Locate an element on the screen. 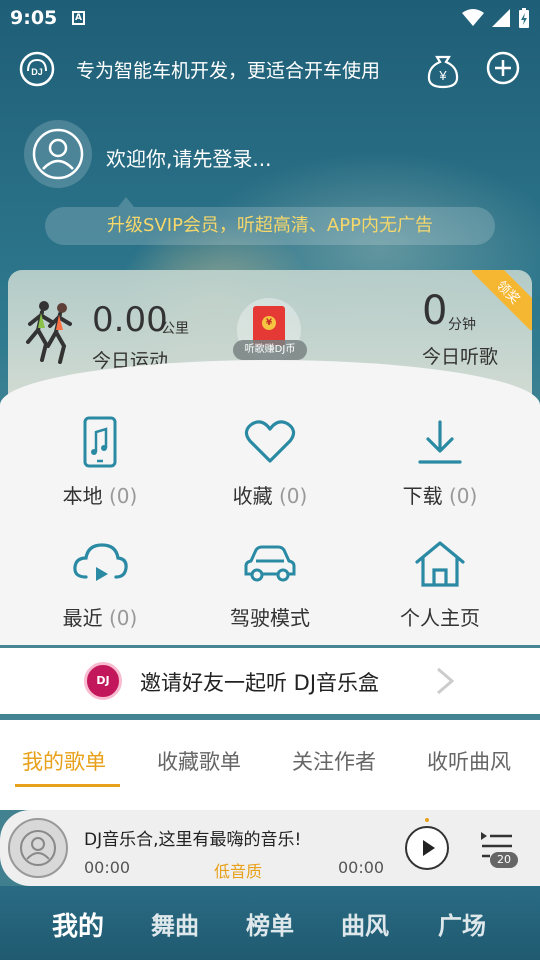 This screenshot has width=540, height=960. grid-label: 个人主页 is located at coordinates (440, 616).